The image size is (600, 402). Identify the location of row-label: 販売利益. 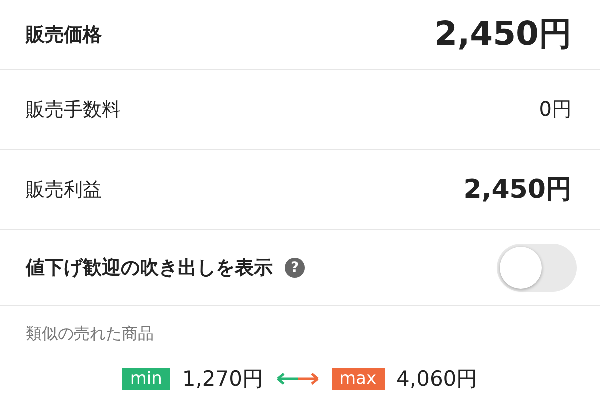
(64, 190).